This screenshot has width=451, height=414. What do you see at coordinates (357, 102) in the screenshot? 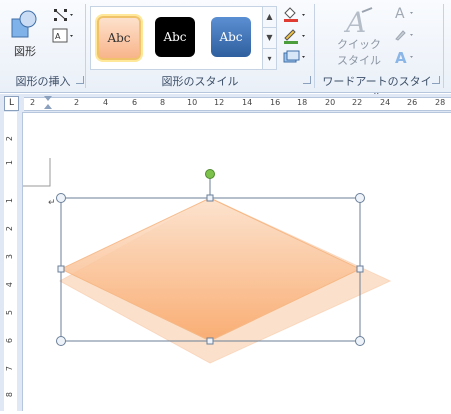
I see `ruler-tick: 22` at bounding box center [357, 102].